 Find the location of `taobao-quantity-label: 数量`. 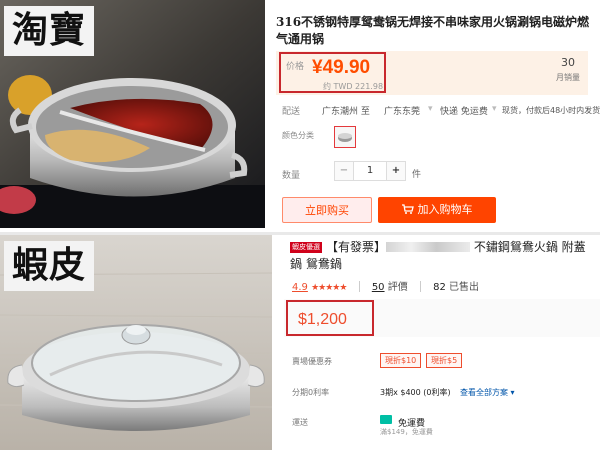

taobao-quantity-label: 数量 is located at coordinates (291, 176).